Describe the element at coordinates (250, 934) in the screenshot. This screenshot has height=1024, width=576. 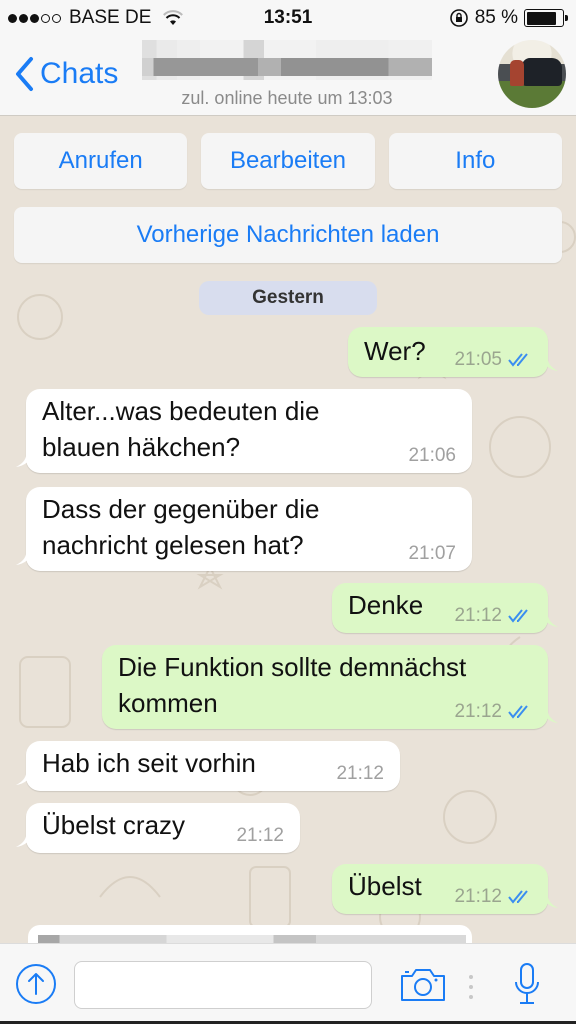
I see `message-bubble-incoming-obscured` at that location.